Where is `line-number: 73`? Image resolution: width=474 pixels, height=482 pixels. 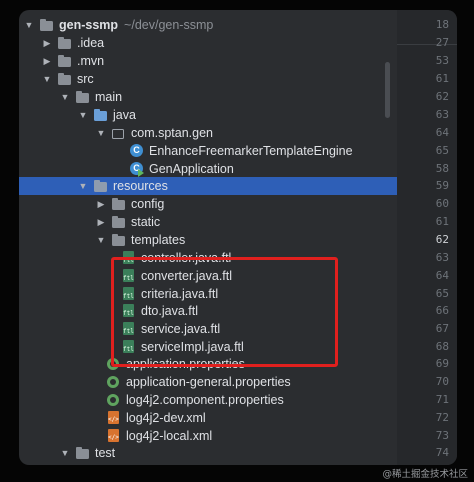
line-number: 73 is located at coordinates (442, 435).